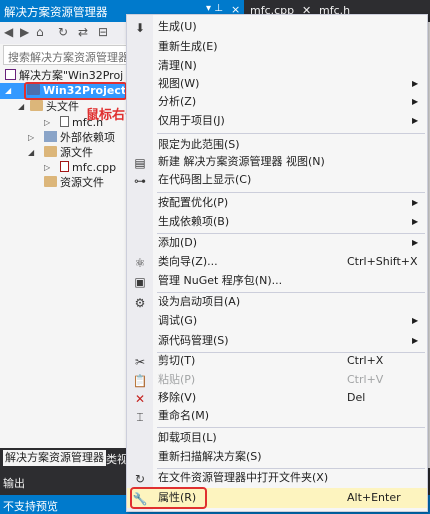  I want to click on tree-item-label: 头文件, so click(62, 106).